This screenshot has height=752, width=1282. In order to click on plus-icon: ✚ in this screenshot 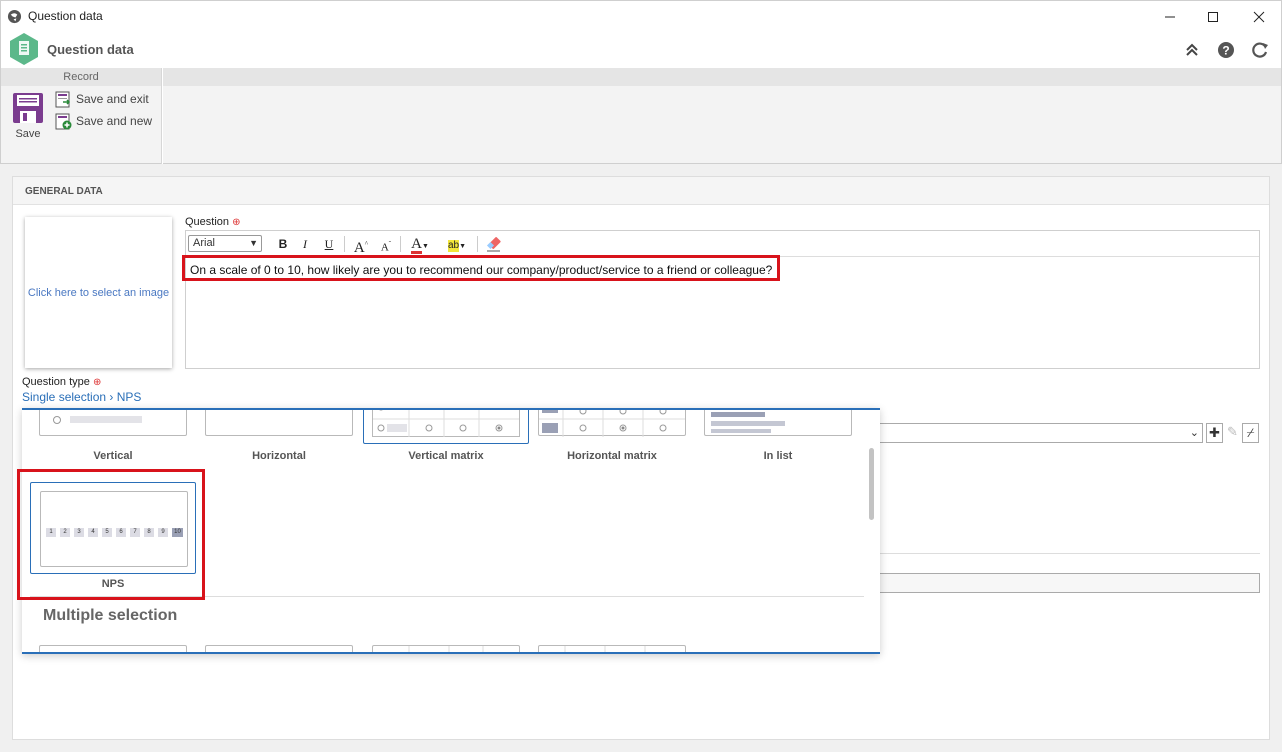, I will do `click(1214, 432)`.